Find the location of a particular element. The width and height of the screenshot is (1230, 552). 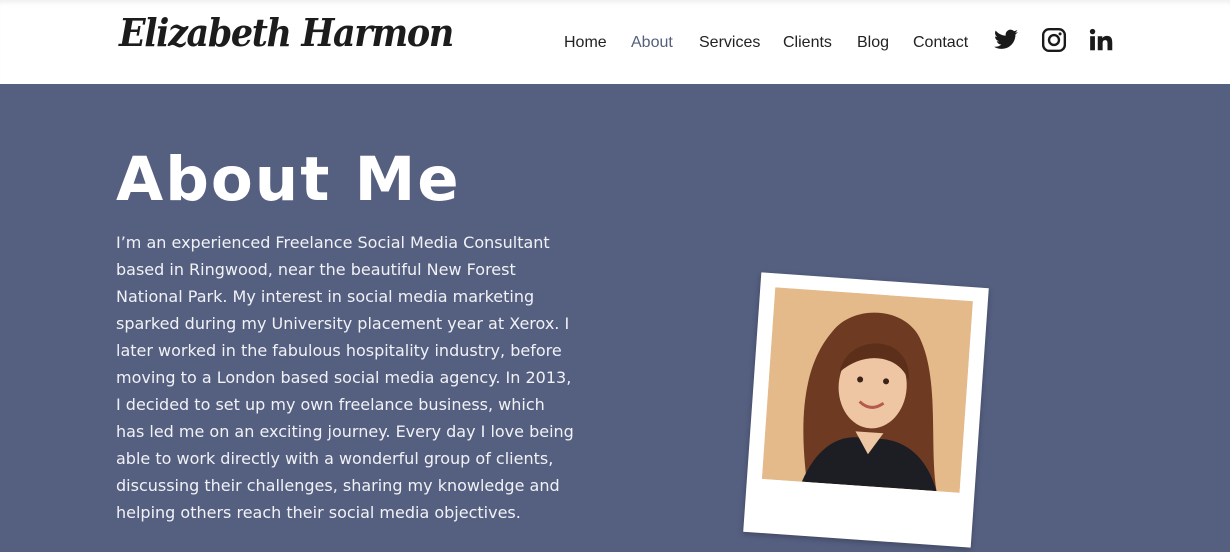

page-title: About Me is located at coordinates (288, 179).